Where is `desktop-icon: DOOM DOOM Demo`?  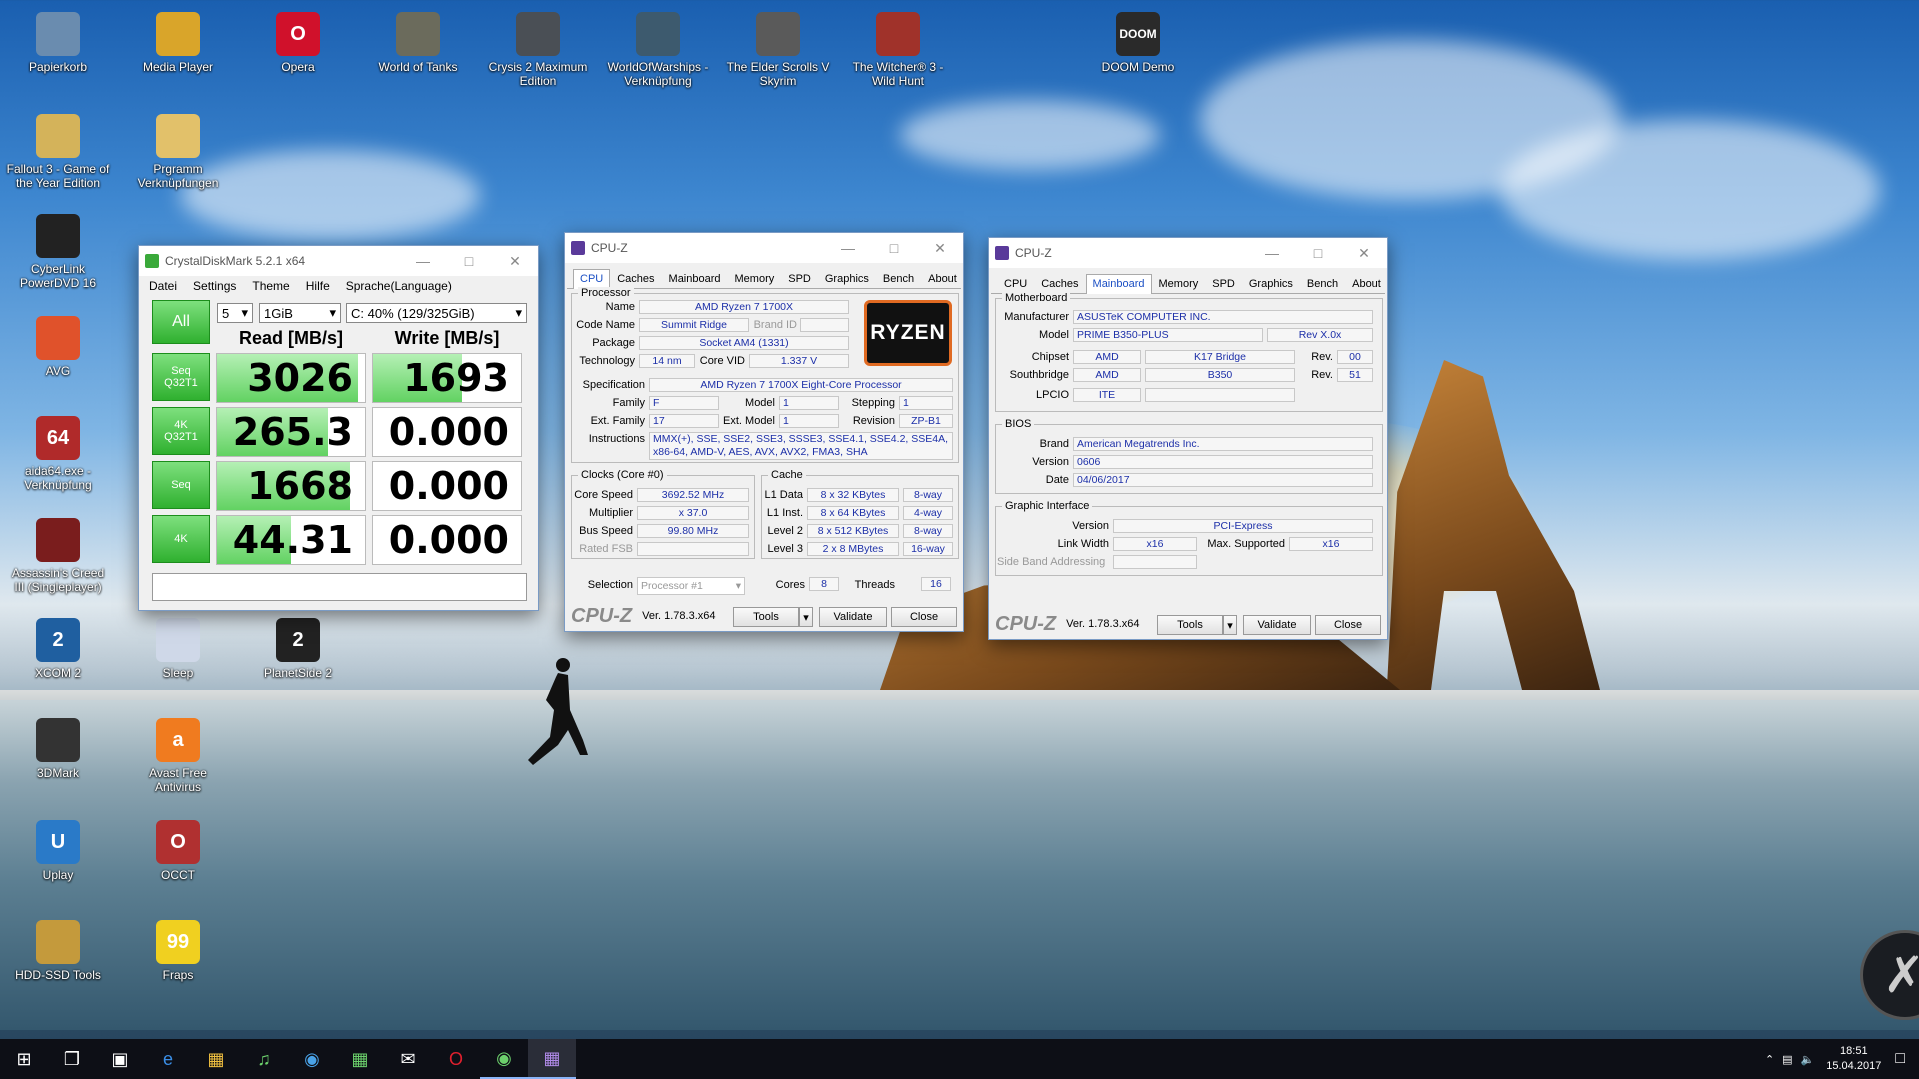
desktop-icon: DOOM DOOM Demo is located at coordinates (1138, 40).